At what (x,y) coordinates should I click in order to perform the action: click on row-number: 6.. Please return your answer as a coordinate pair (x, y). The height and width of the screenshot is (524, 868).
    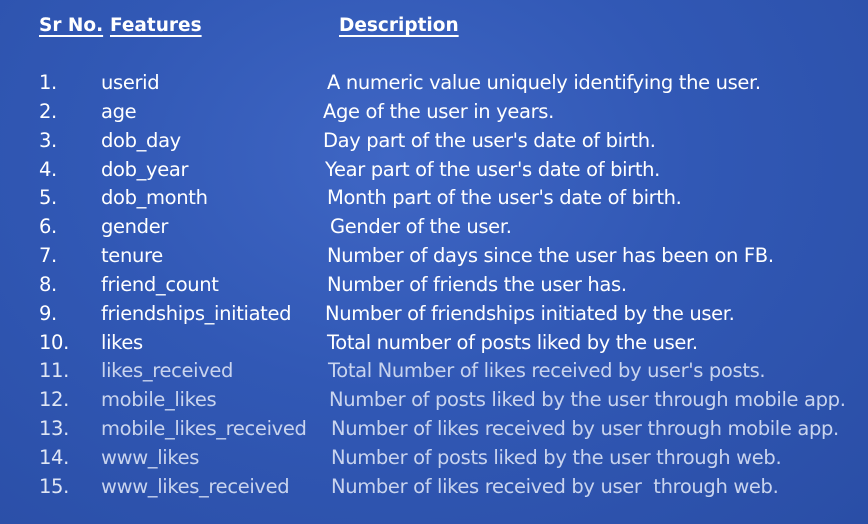
    Looking at the image, I should click on (48, 227).